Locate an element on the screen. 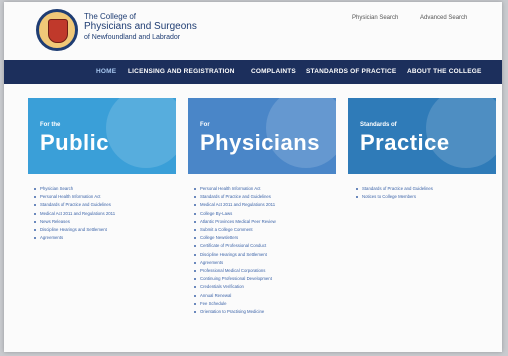 This screenshot has height=356, width=508. advanced-search-link: Advanced Search is located at coordinates (443, 18).